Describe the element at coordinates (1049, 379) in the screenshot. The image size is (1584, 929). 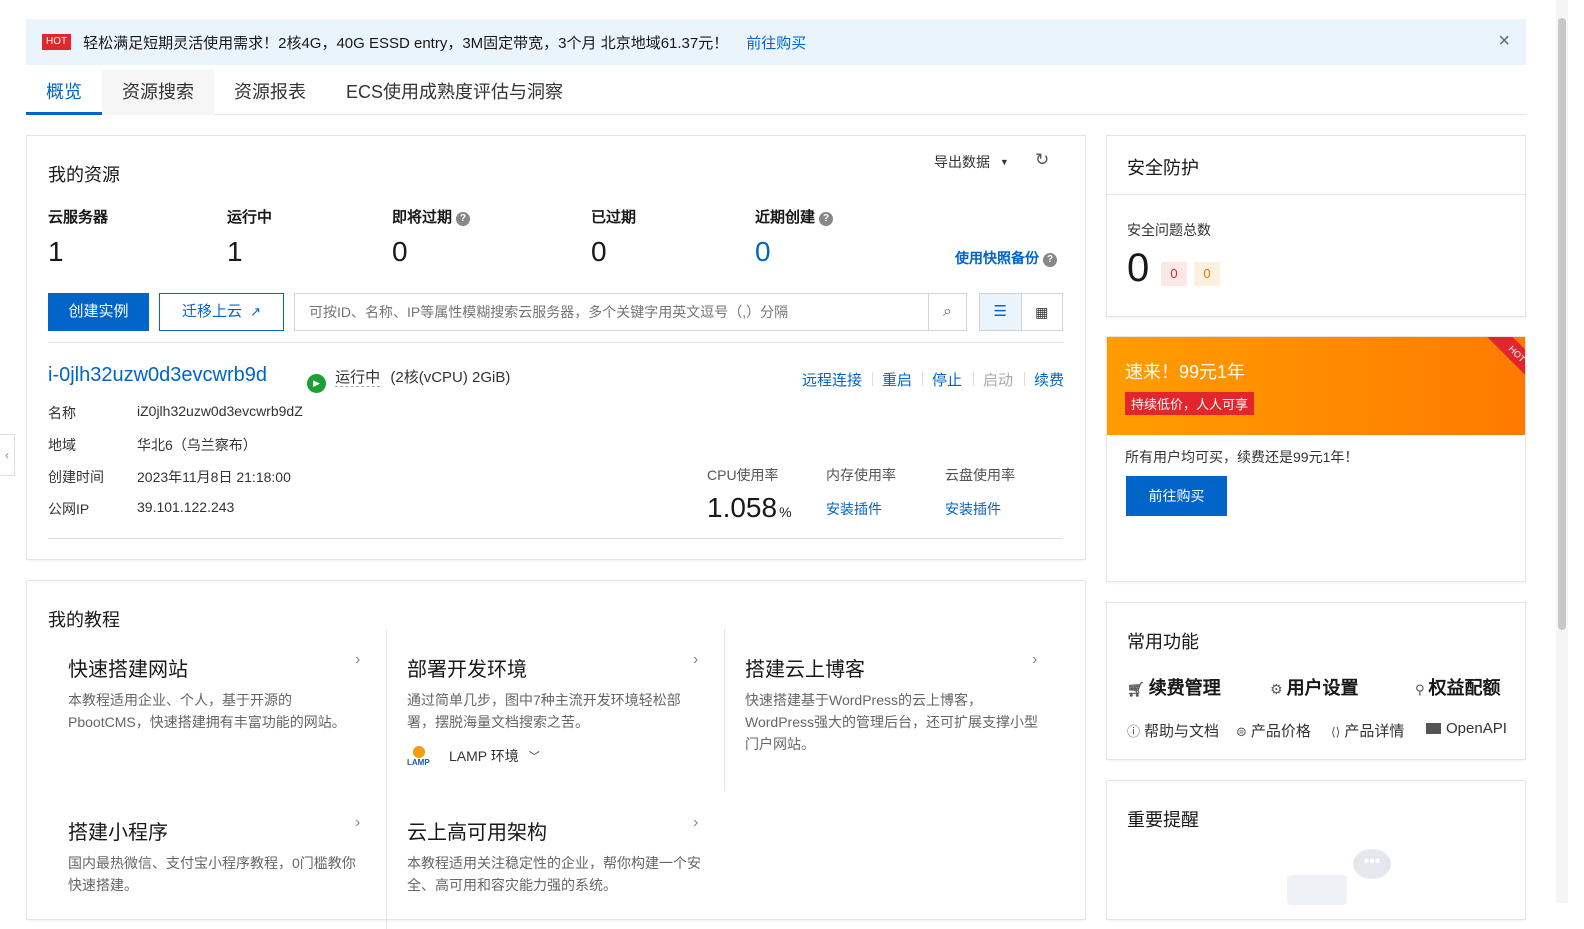
I see `renew-link: 续费` at that location.